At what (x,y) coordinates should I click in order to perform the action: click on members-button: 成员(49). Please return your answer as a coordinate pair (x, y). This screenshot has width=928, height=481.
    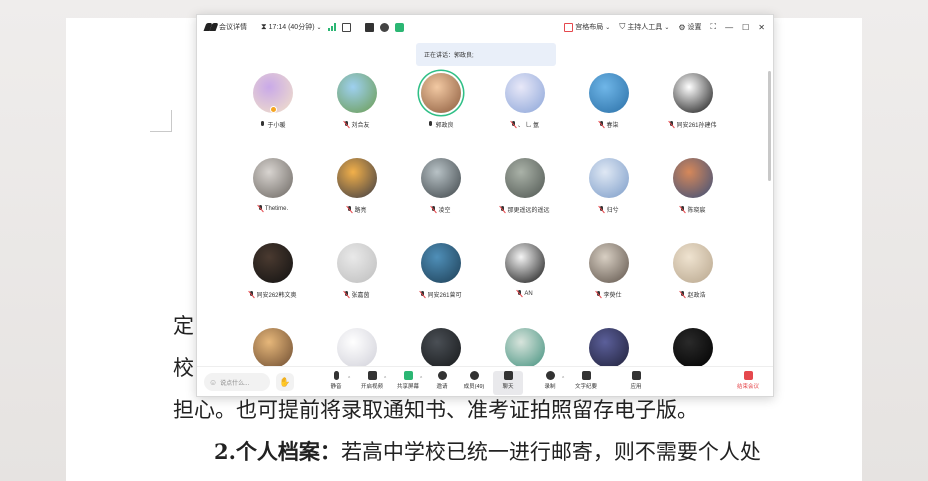
    Looking at the image, I should click on (474, 383).